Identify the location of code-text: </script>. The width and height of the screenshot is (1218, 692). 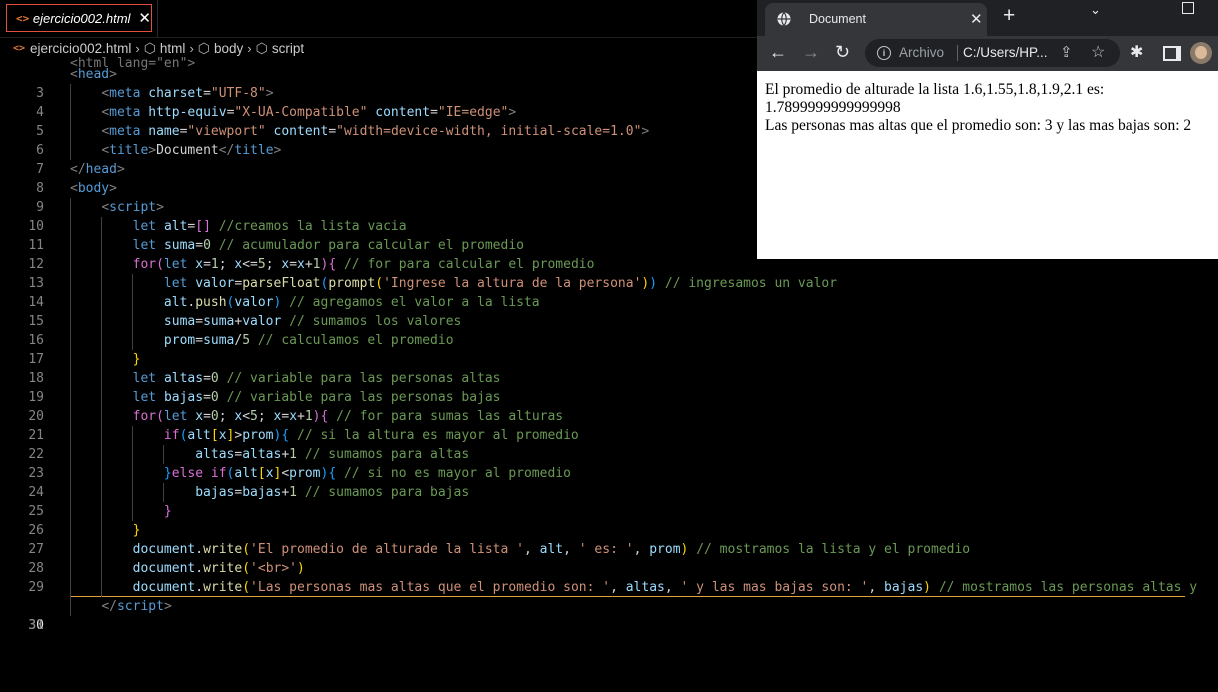
(136, 606).